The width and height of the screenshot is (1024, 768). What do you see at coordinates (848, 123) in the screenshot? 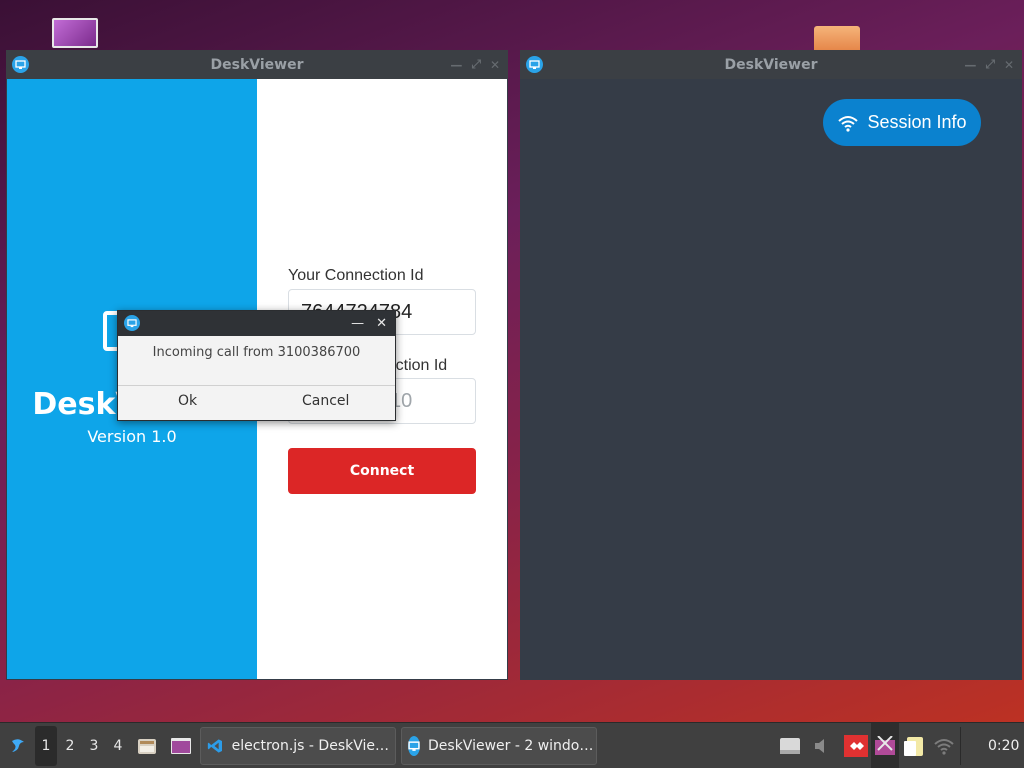
I see `wifi-icon` at bounding box center [848, 123].